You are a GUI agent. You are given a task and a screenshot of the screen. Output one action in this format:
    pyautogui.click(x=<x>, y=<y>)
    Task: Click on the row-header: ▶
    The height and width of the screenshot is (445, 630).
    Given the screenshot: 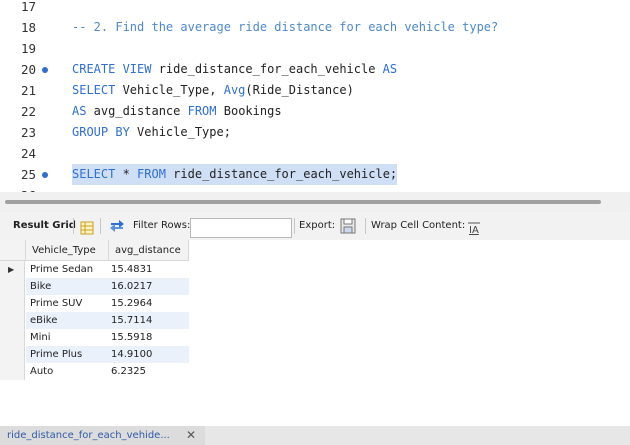 What is the action you would take?
    pyautogui.click(x=12, y=269)
    